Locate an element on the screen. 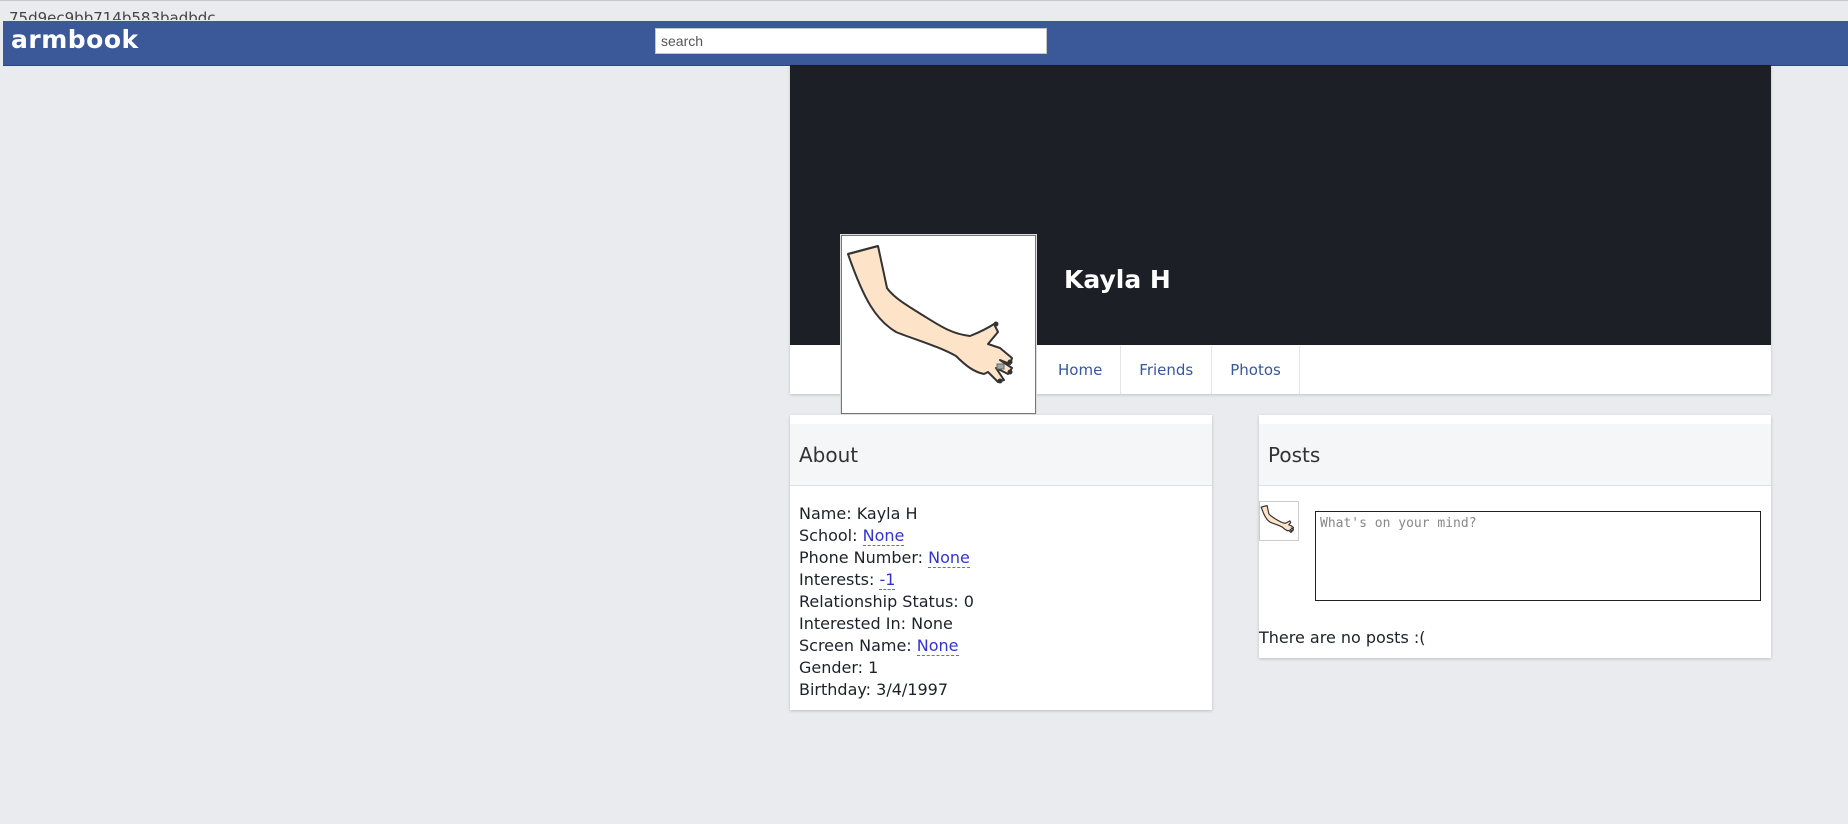 The image size is (1848, 824). about-label: Relationship Status: is located at coordinates (879, 601).